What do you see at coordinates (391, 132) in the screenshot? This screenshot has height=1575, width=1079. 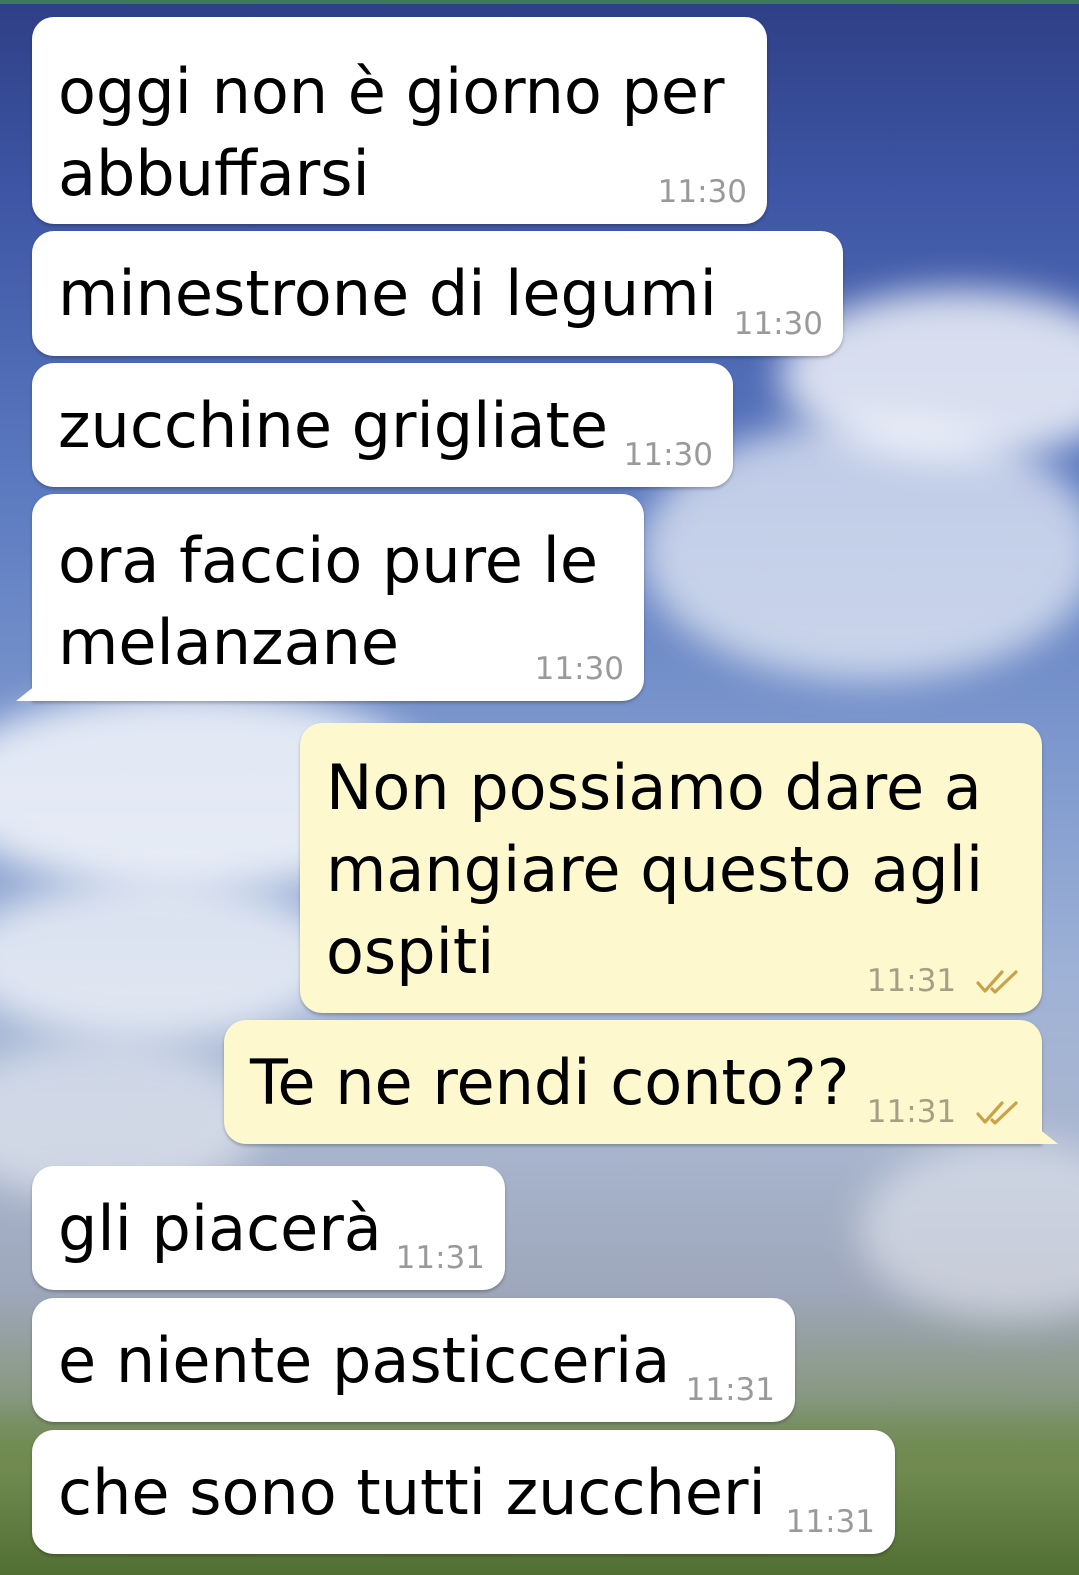 I see `message-text: oggi non è giorno per abbuffarsi` at bounding box center [391, 132].